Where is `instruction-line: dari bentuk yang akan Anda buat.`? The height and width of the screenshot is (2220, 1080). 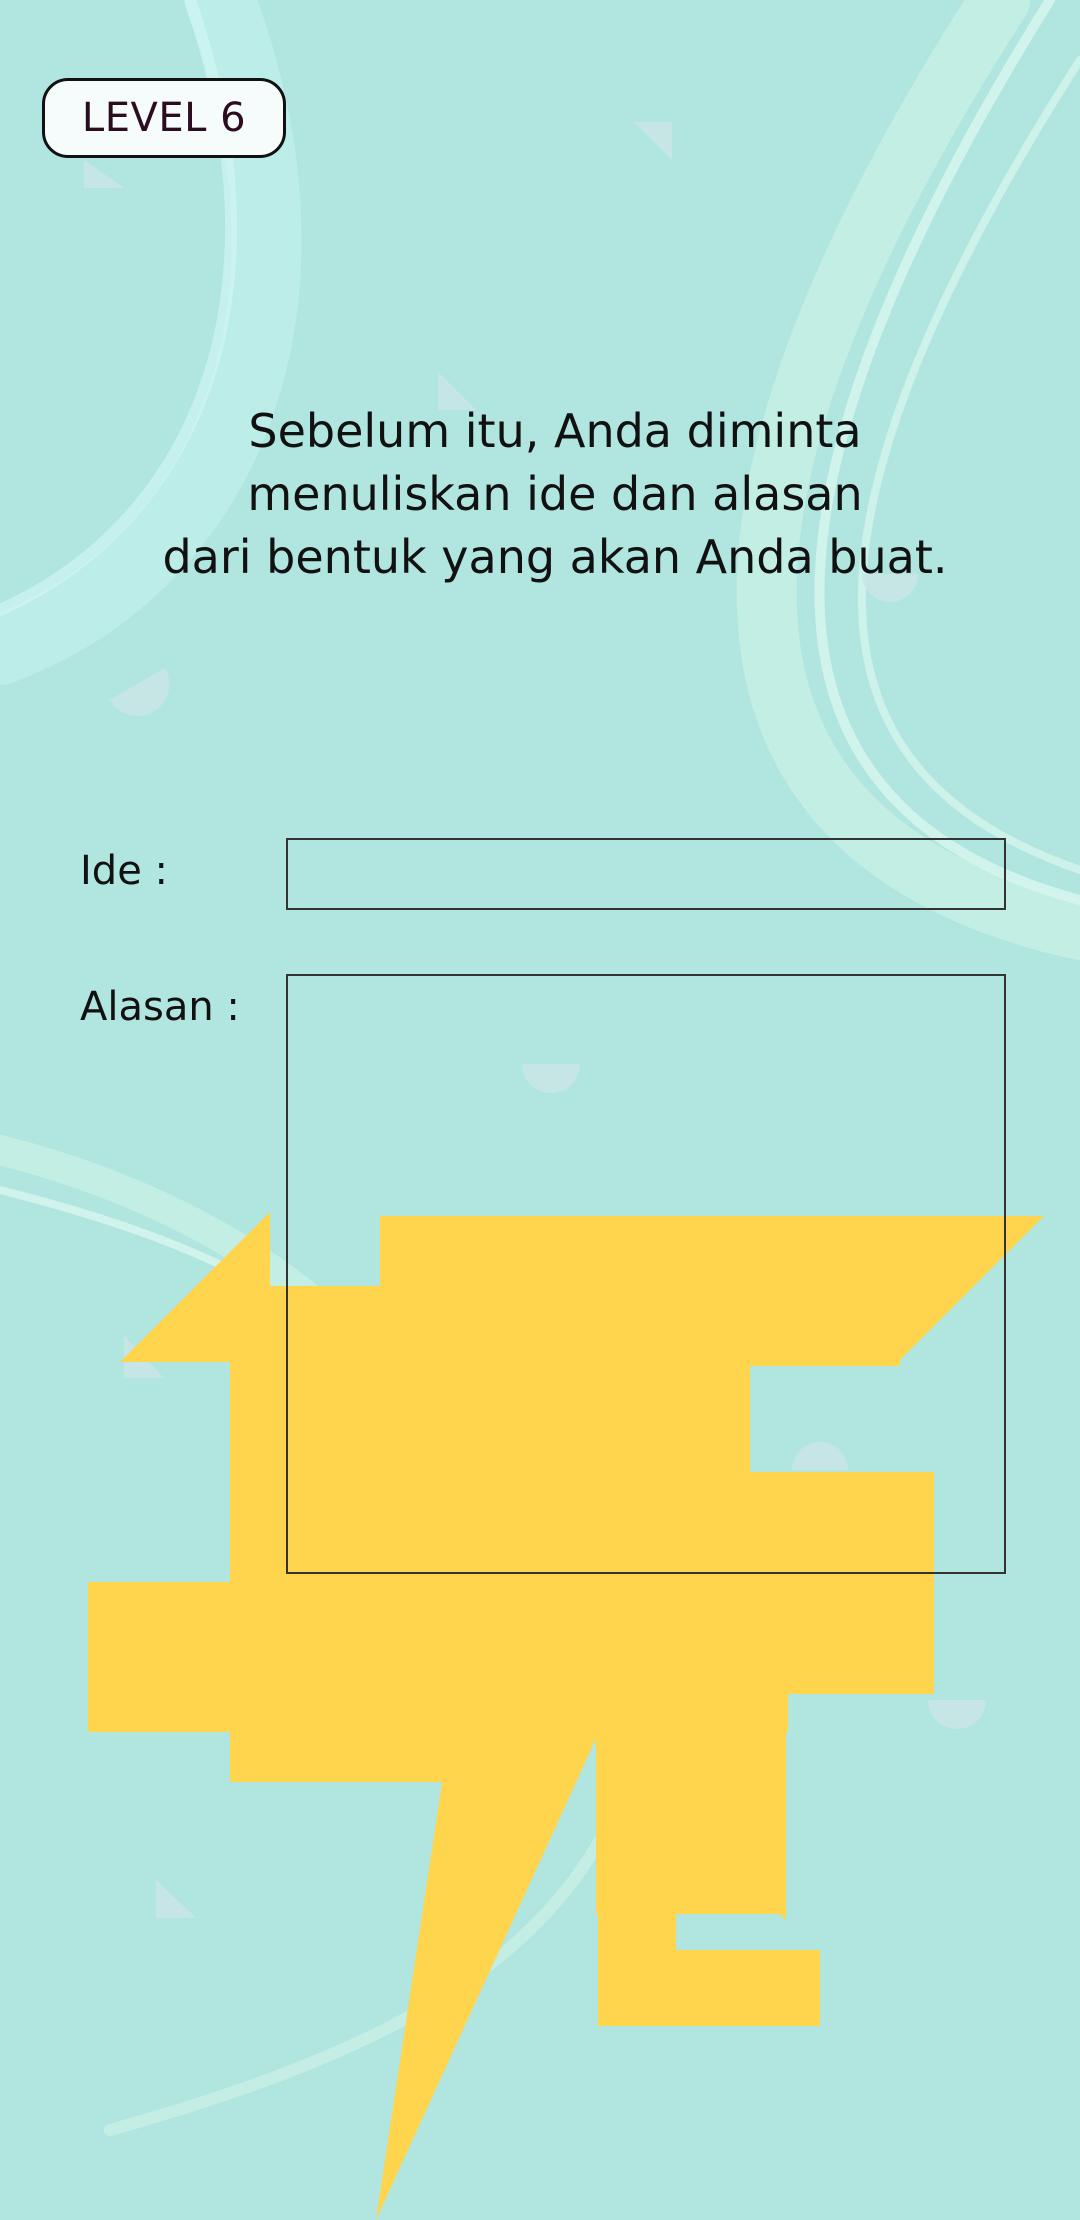
instruction-line: dari bentuk yang akan Anda buat. is located at coordinates (555, 557).